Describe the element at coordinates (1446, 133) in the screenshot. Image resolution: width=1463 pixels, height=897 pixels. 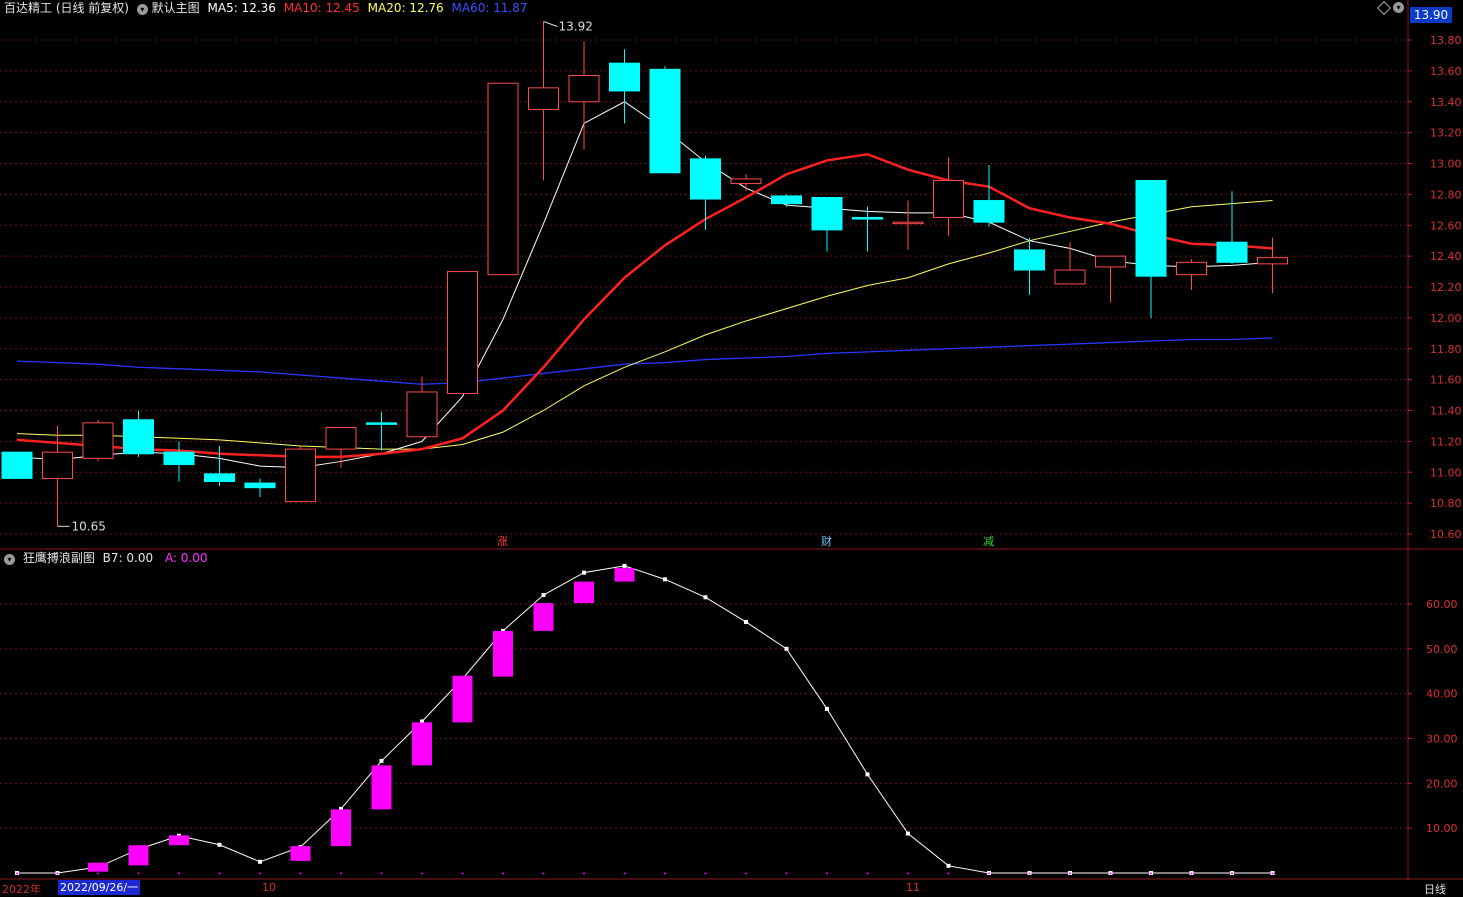
I see `main-y-tick-label: 13.20` at that location.